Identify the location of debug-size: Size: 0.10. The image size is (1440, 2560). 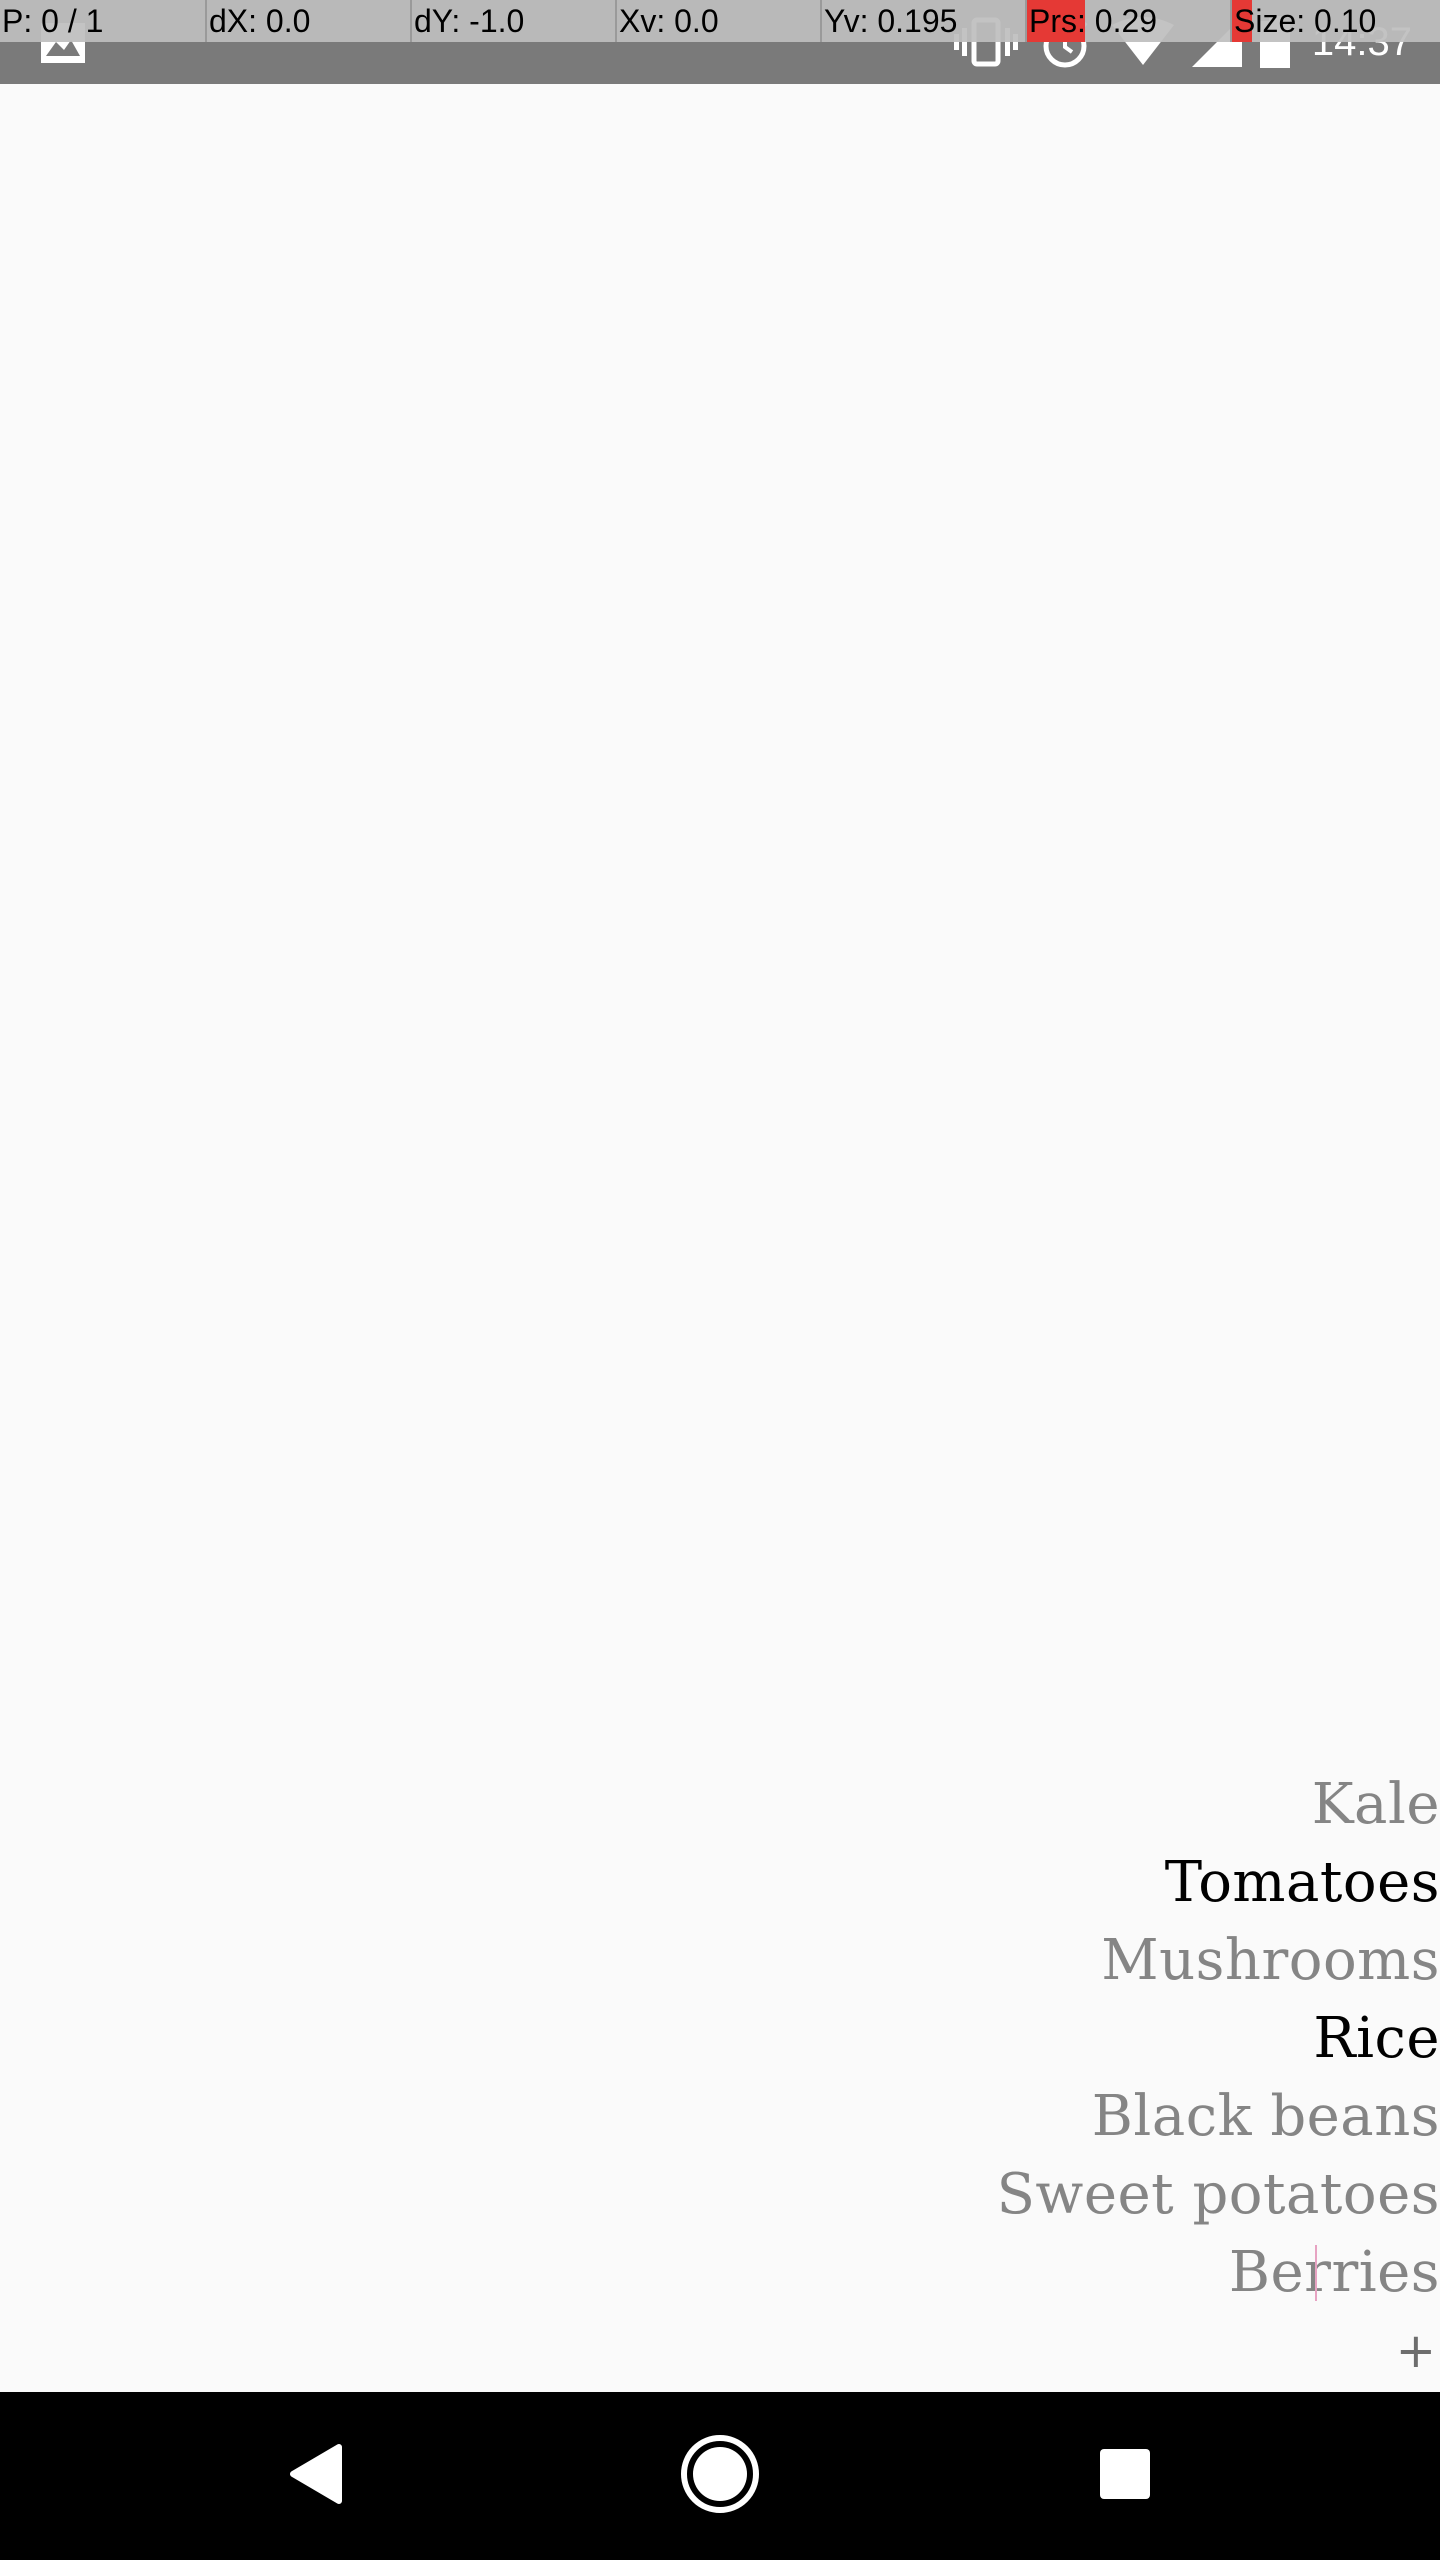
(1332, 21).